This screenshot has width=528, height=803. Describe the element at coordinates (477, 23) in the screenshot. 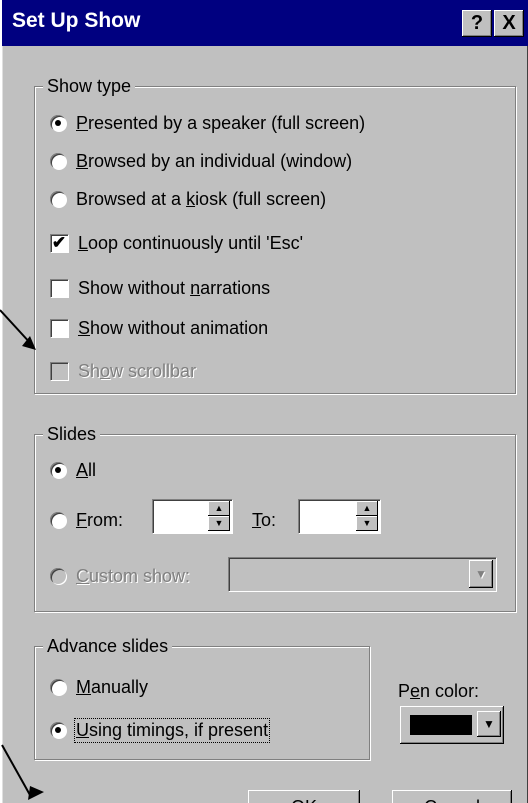

I see `help-button: ?` at that location.